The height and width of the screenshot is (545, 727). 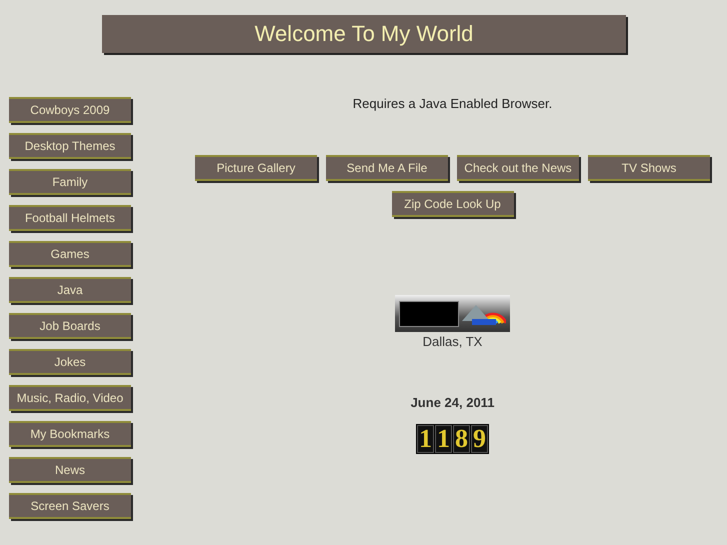 What do you see at coordinates (70, 110) in the screenshot?
I see `sidebar-button: Cowboys 2009` at bounding box center [70, 110].